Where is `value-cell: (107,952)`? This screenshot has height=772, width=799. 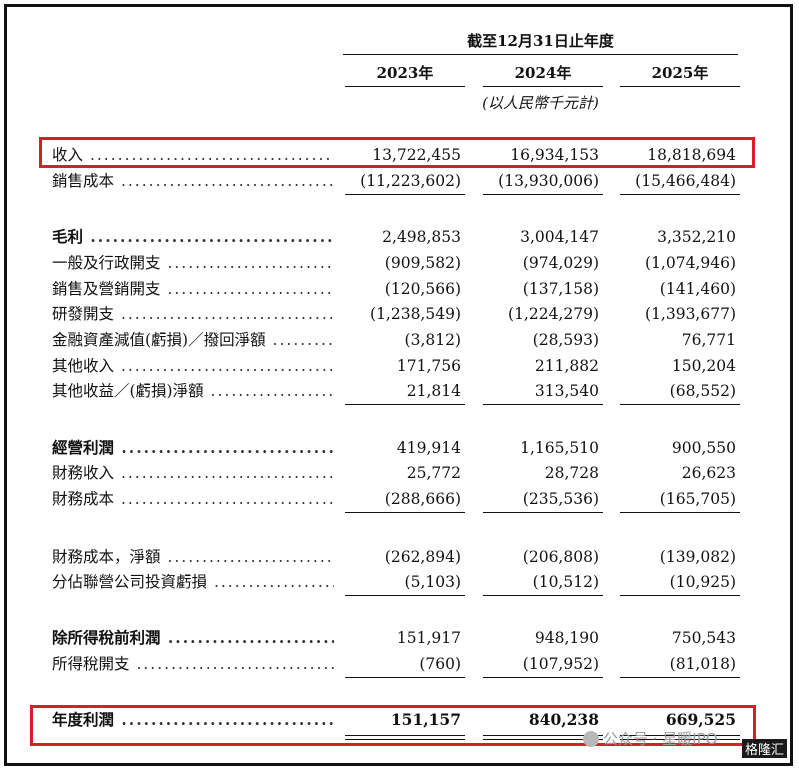 value-cell: (107,952) is located at coordinates (560, 664).